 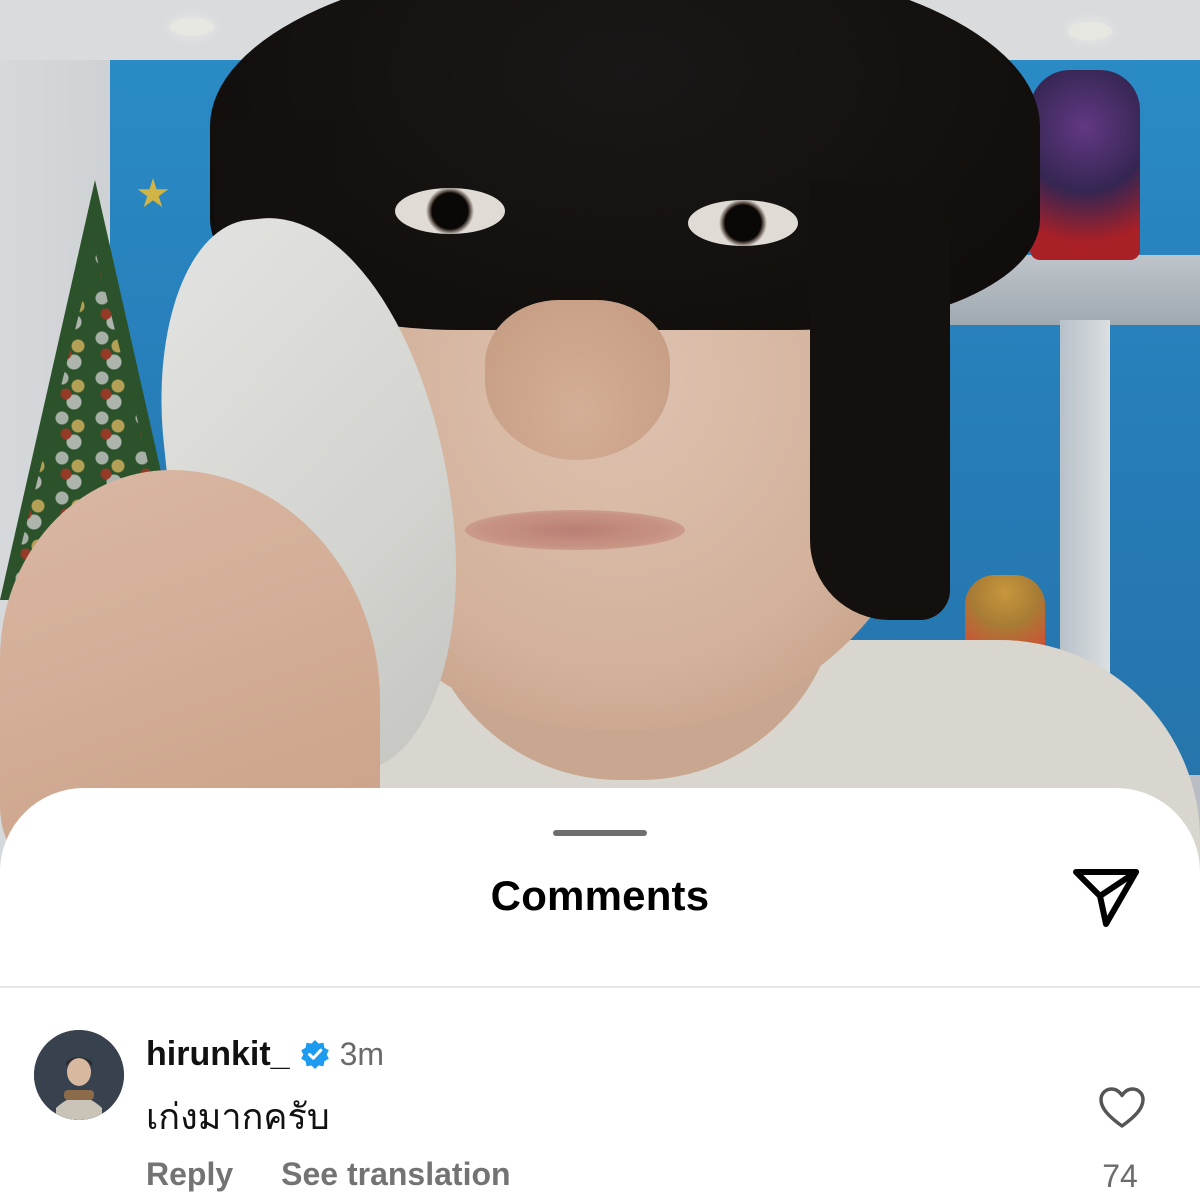 I want to click on heart-outline-icon, so click(x=1122, y=1108).